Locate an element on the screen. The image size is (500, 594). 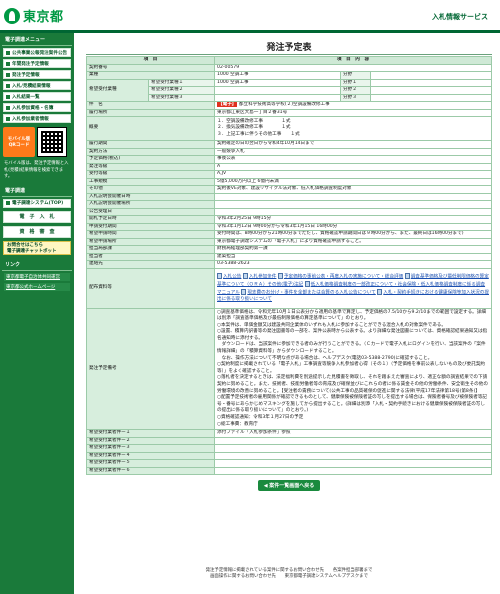
table-row: 入札説明会開催場所 is located at coordinates (288, 204).